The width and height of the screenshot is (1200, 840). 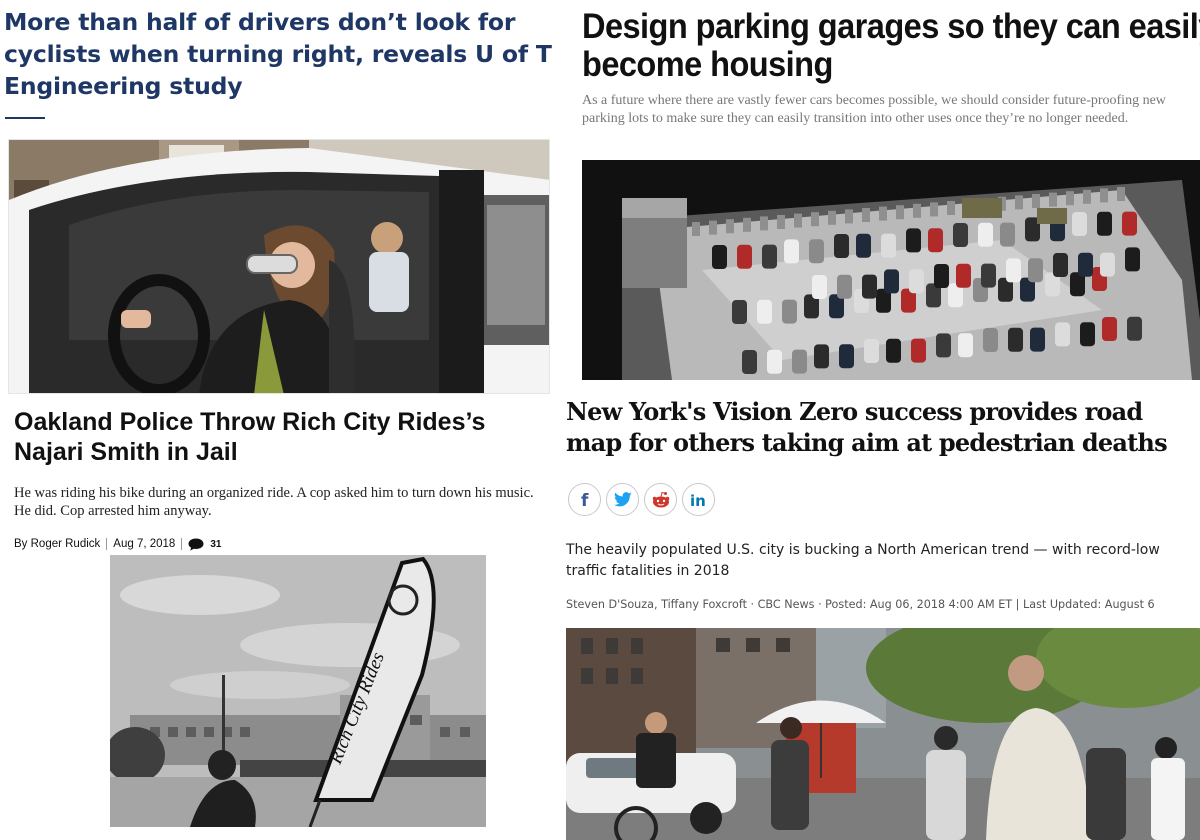 I want to click on linkedin-icon: in, so click(x=699, y=500).